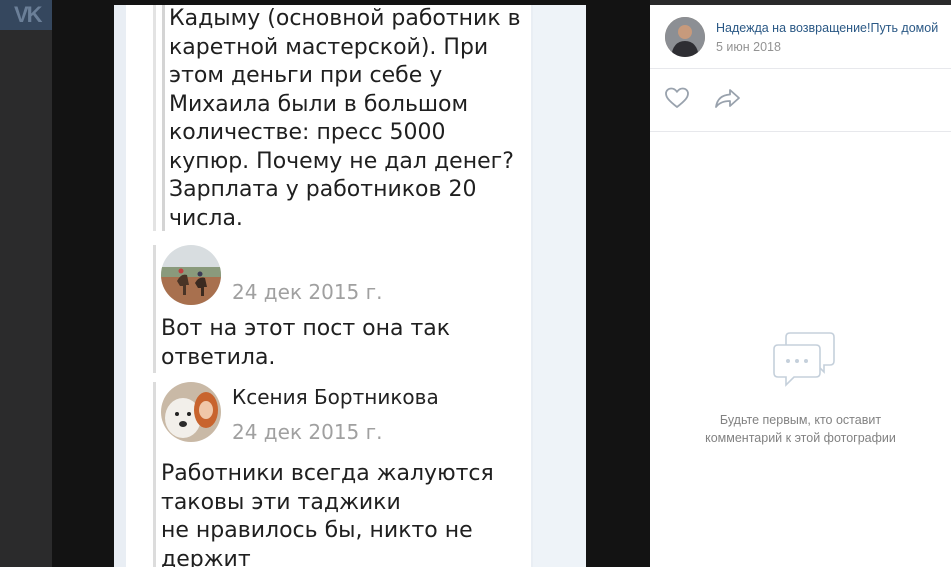 The image size is (951, 567). Describe the element at coordinates (26, 298) in the screenshot. I see `page-backdrop` at that location.